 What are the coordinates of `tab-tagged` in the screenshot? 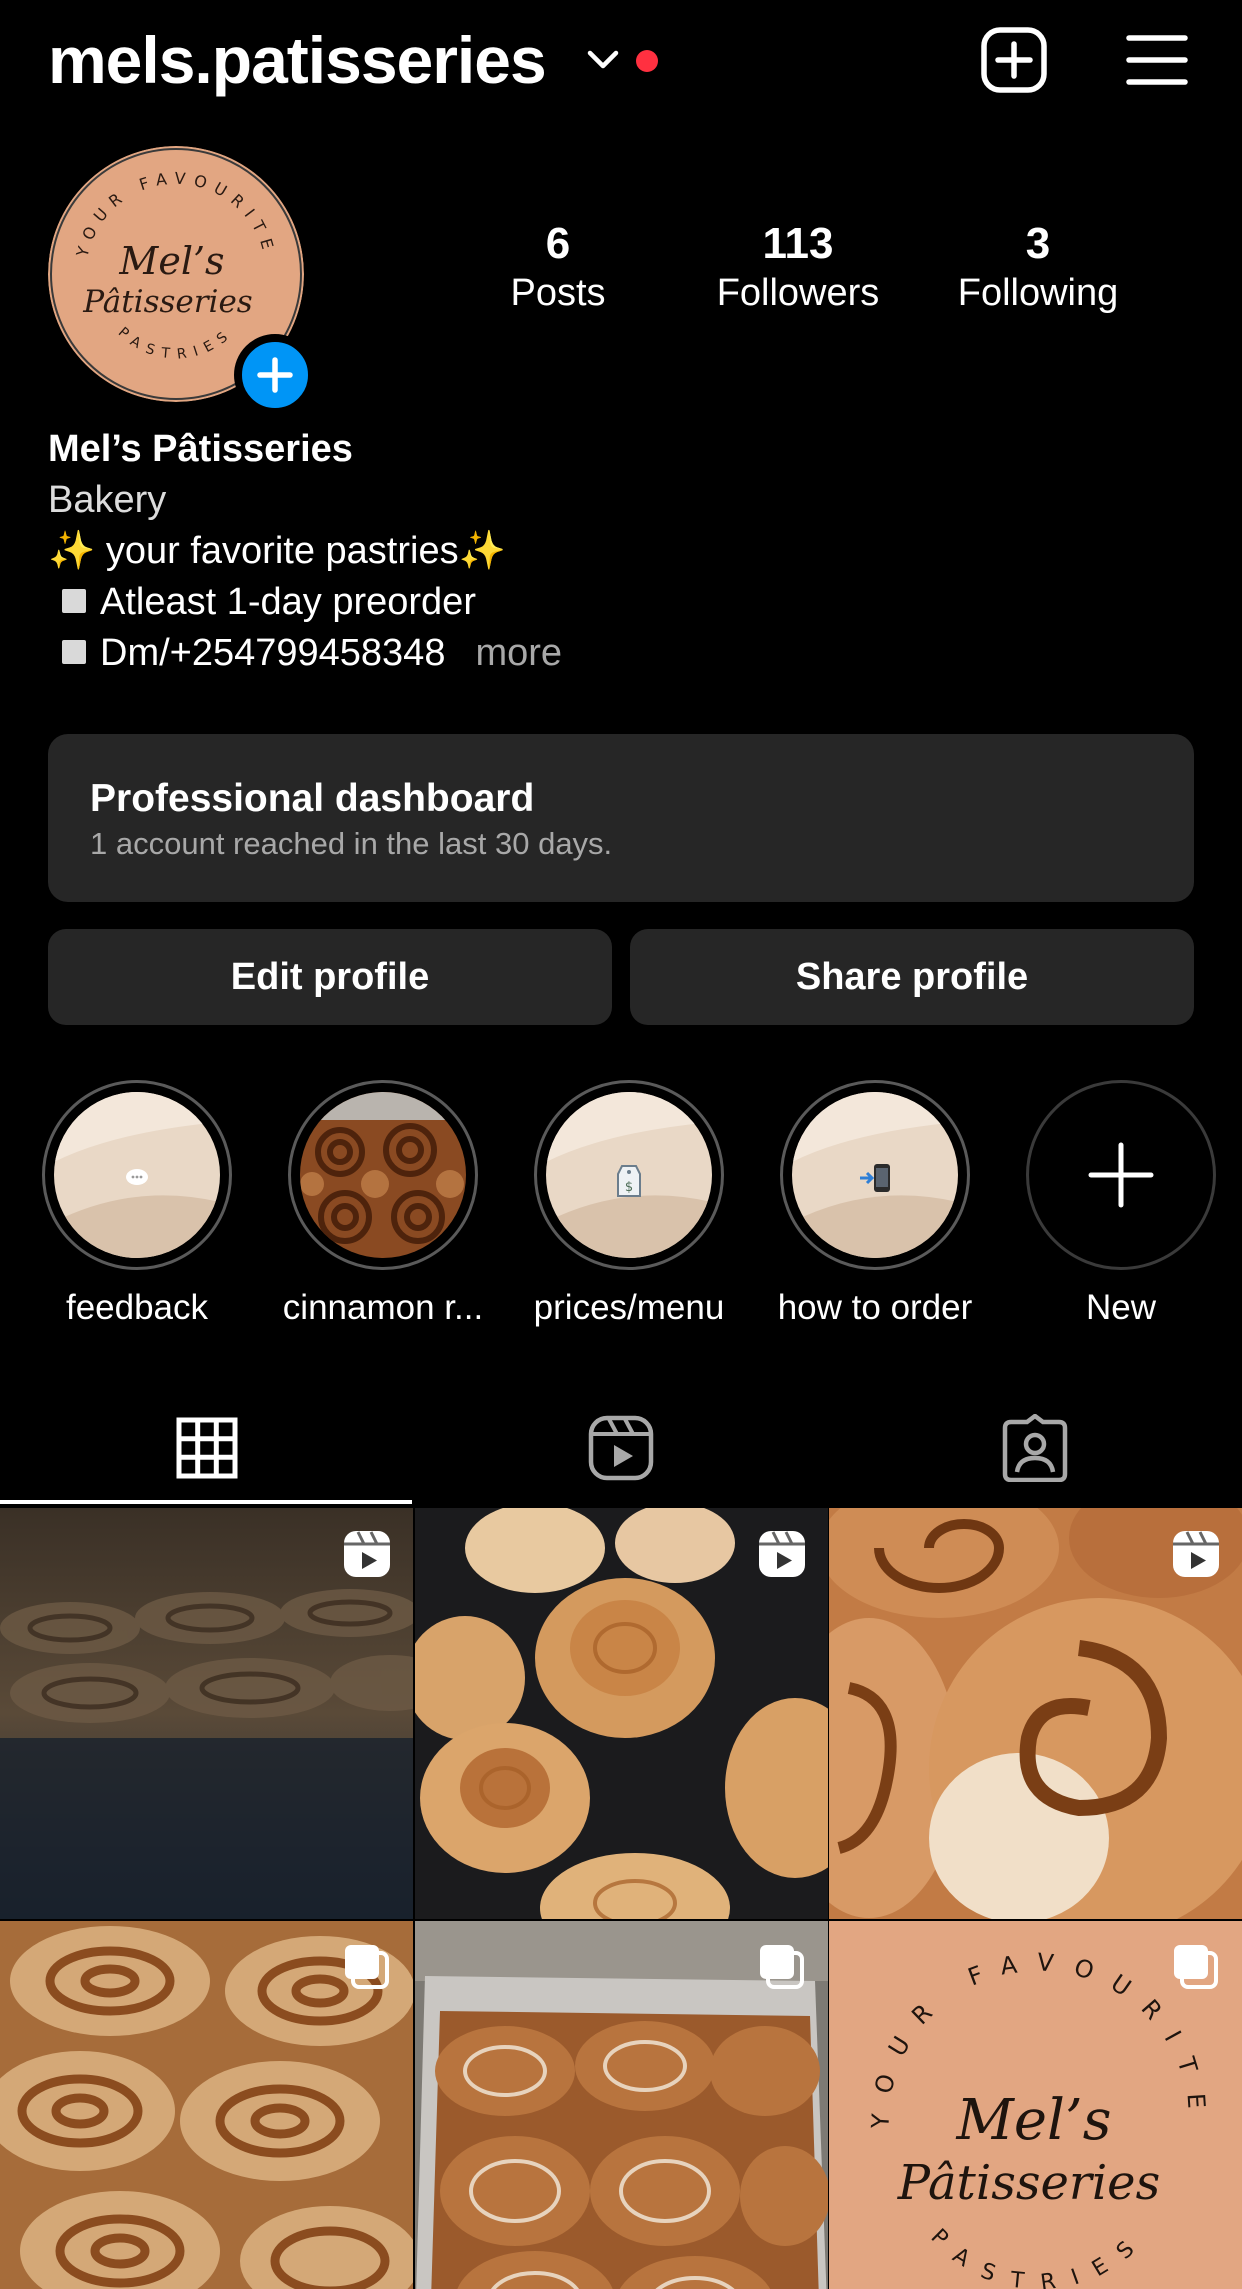 It's located at (1035, 1448).